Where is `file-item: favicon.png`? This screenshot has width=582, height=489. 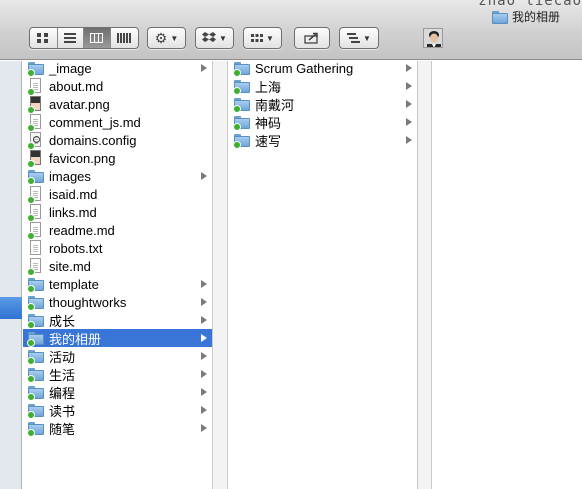 file-item: favicon.png is located at coordinates (117, 158).